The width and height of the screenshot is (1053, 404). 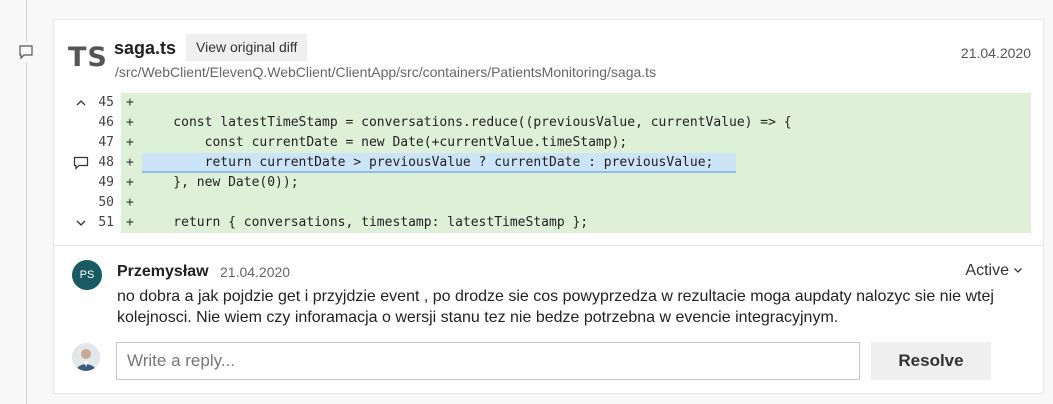 I want to click on user-avatar, so click(x=86, y=357).